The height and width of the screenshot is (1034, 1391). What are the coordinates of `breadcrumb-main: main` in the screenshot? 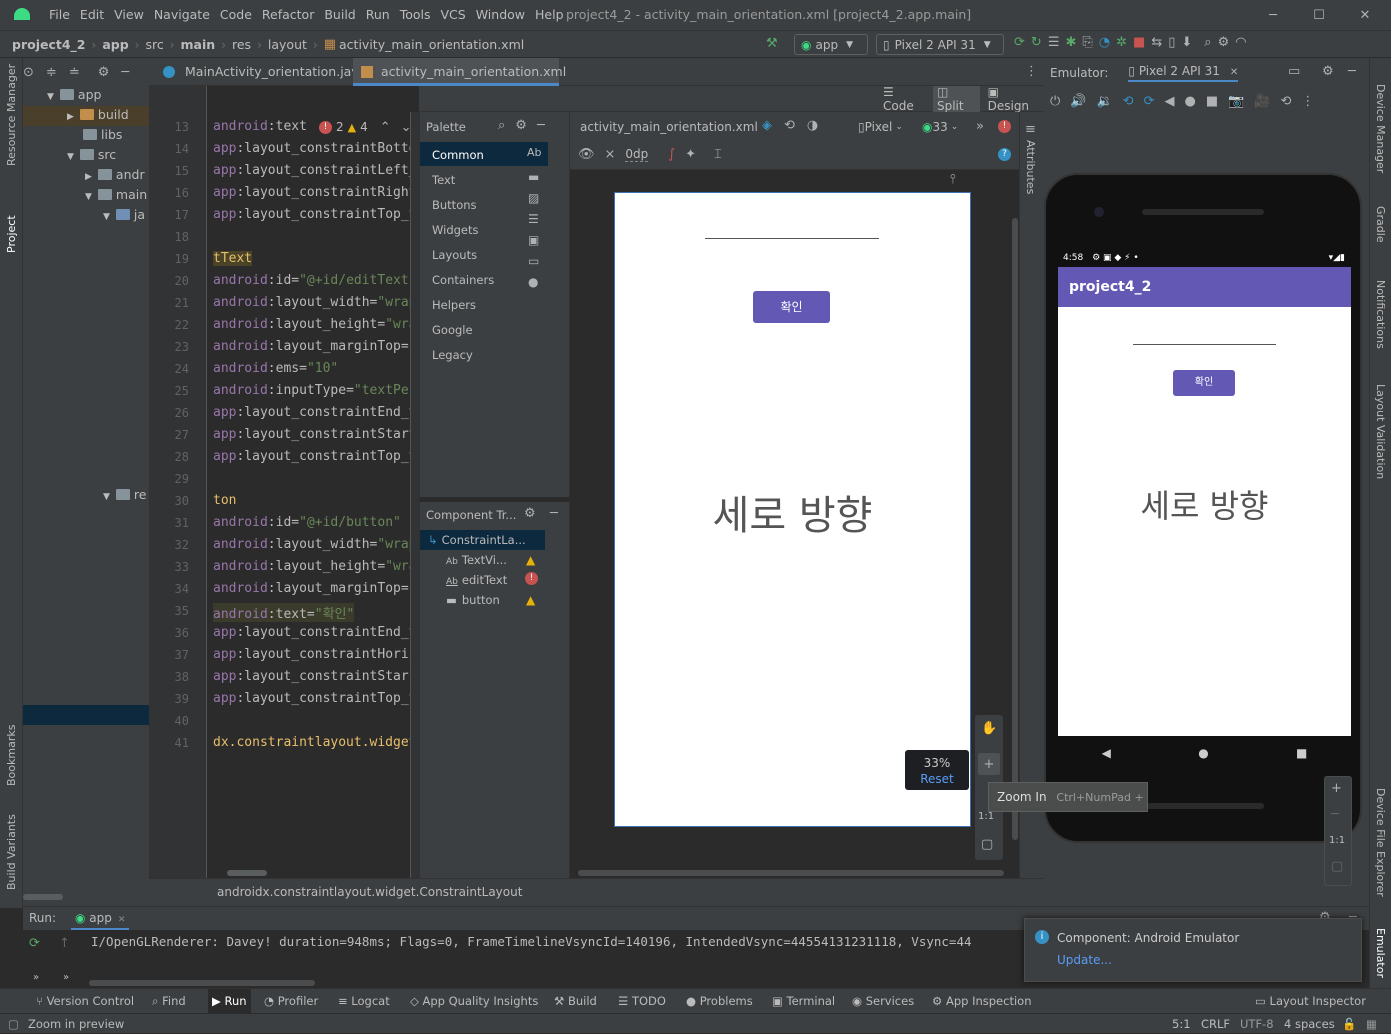 It's located at (198, 44).